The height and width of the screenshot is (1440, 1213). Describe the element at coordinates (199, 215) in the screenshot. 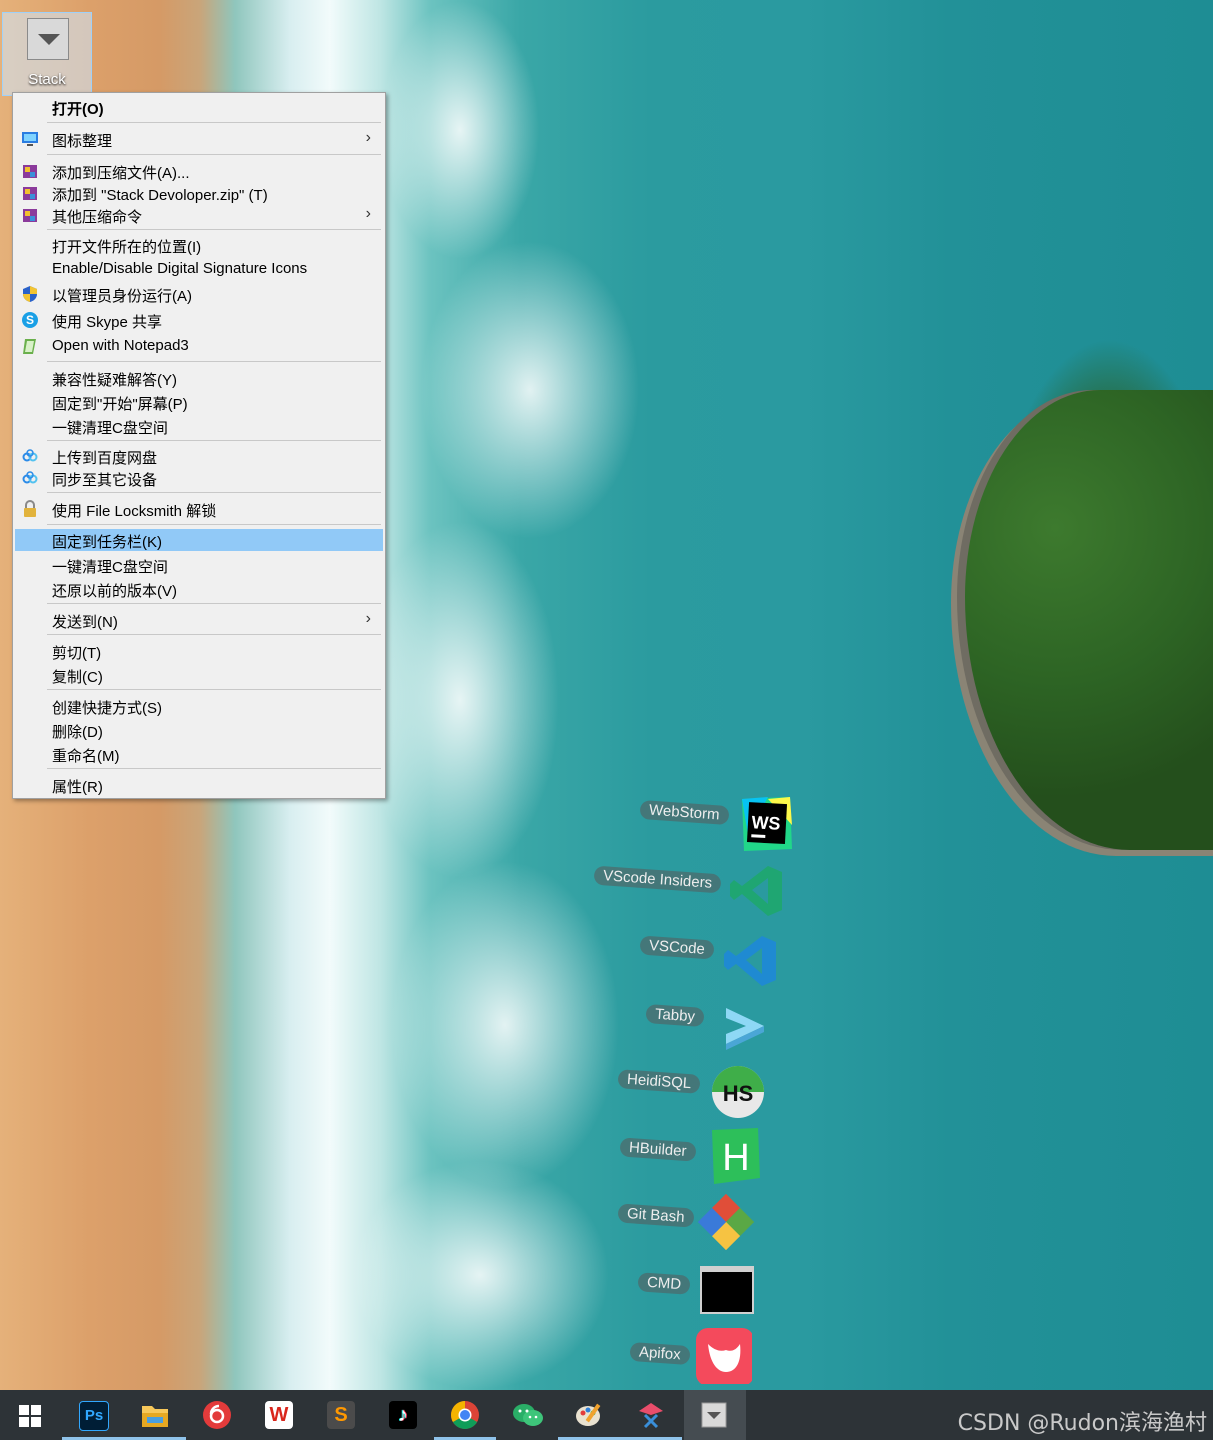

I see `menu-item-other-compress: 其他压缩命令 ›` at that location.